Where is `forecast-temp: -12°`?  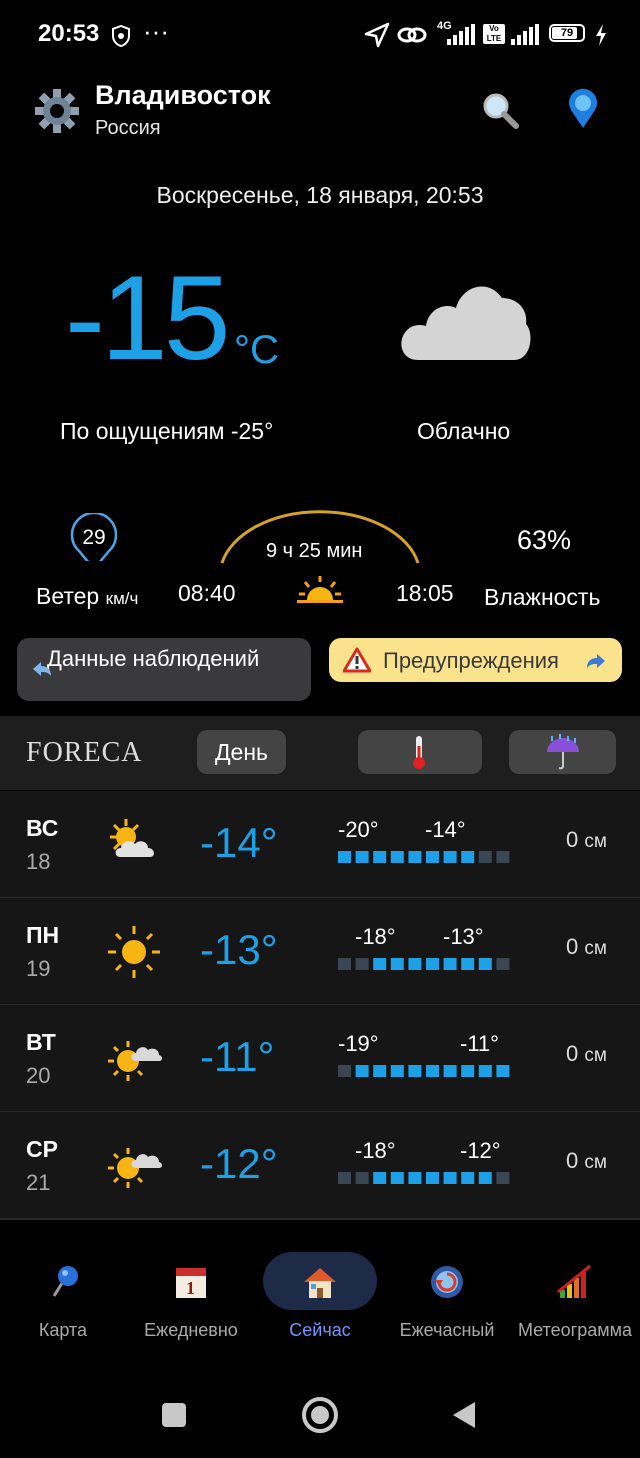
forecast-temp: -12° is located at coordinates (239, 1163).